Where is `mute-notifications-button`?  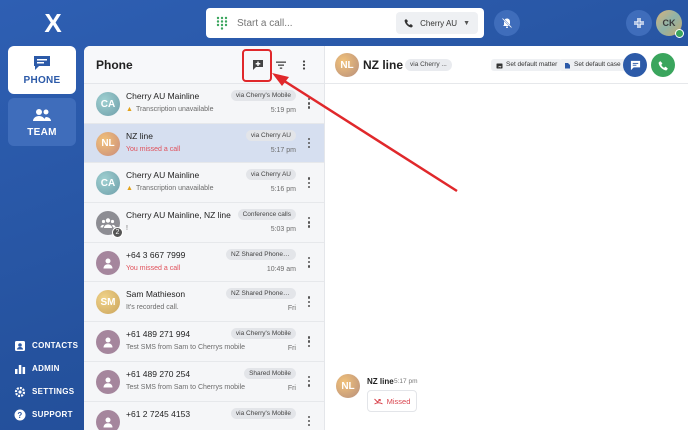
mute-notifications-button is located at coordinates (507, 23).